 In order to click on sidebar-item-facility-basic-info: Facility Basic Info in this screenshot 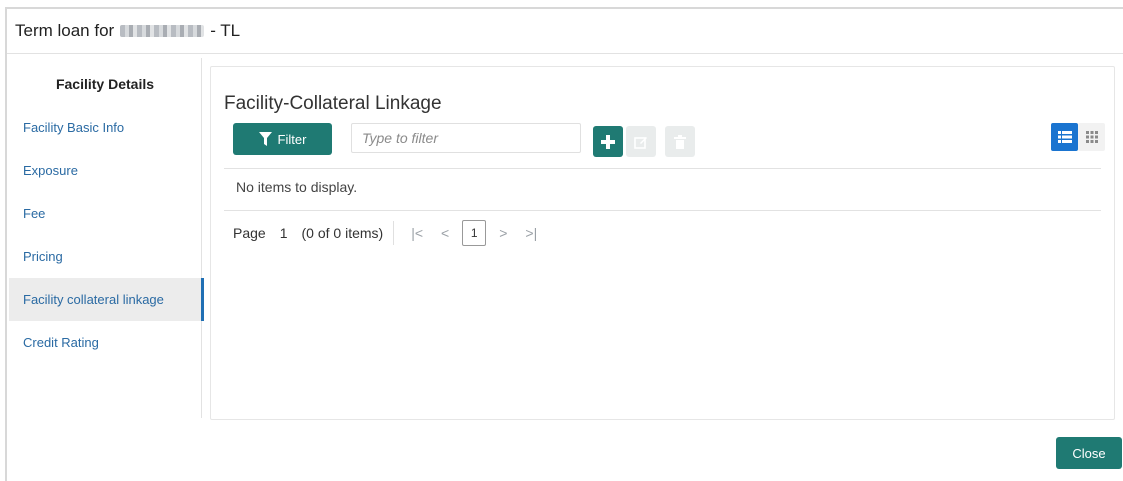, I will do `click(105, 127)`.